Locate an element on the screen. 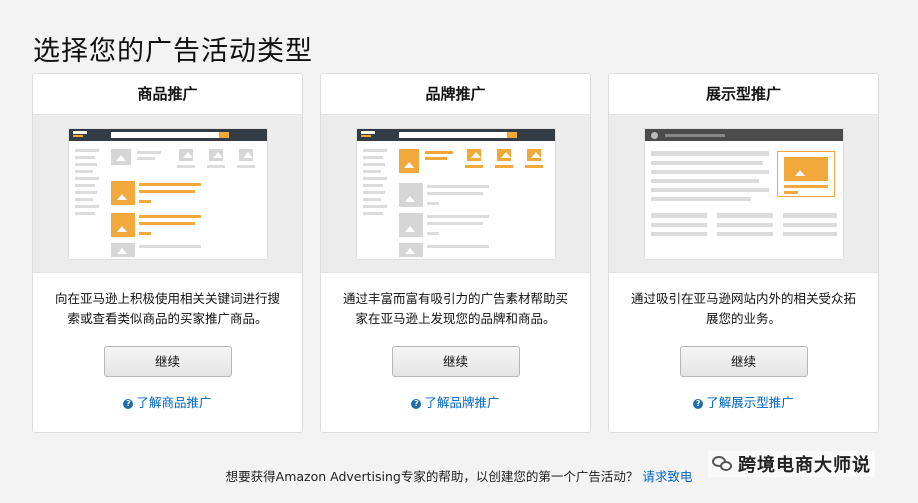 The width and height of the screenshot is (918, 503). description-line: 向在亚马逊上积极使用相关关键词进行搜 is located at coordinates (167, 298).